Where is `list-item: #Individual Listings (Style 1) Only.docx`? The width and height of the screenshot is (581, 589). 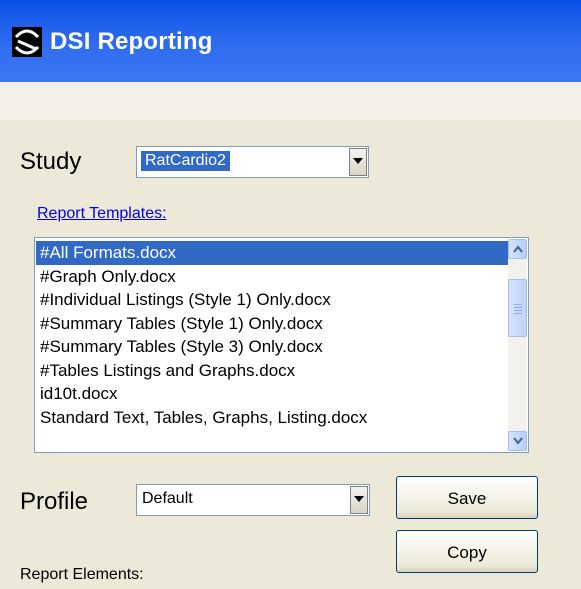 list-item: #Individual Listings (Style 1) Only.docx is located at coordinates (272, 300).